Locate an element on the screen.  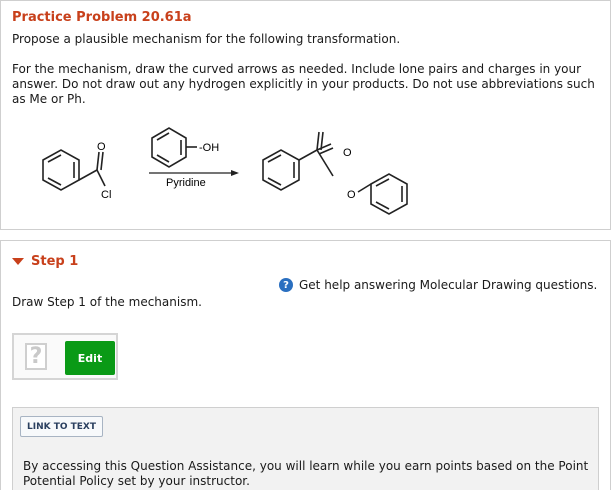
help-circle-icon: ? is located at coordinates (286, 285).